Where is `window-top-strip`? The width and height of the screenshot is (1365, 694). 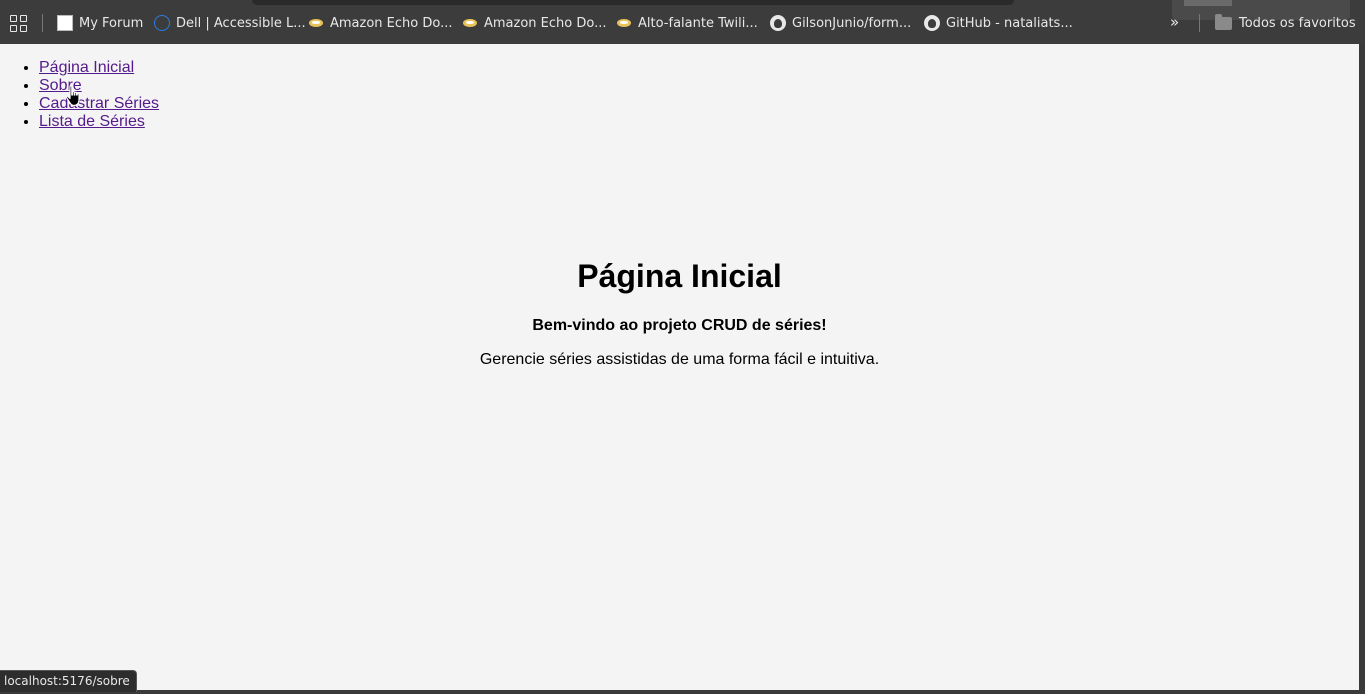
window-top-strip is located at coordinates (633, 2).